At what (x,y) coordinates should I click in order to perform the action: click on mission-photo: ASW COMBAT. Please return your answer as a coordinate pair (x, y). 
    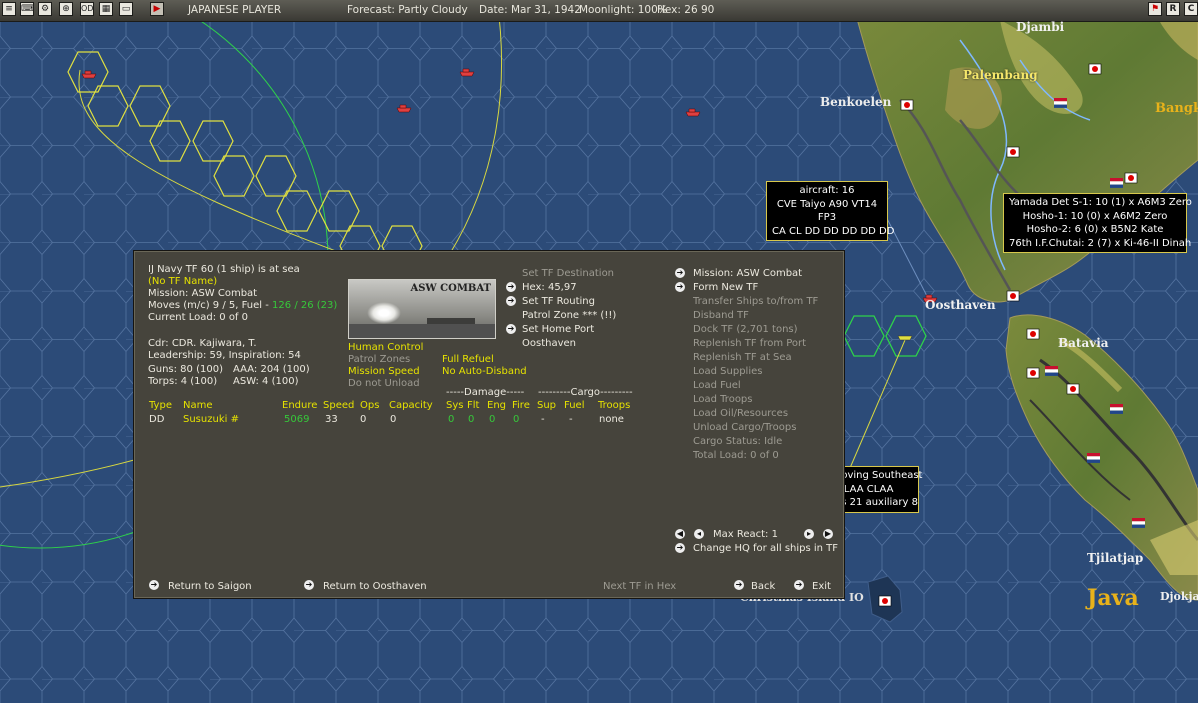
    Looking at the image, I should click on (422, 309).